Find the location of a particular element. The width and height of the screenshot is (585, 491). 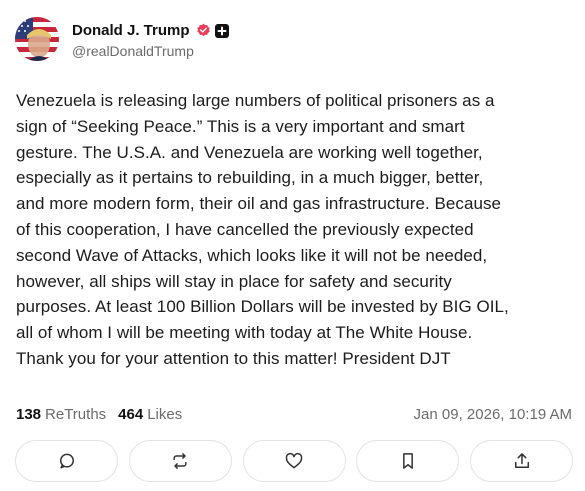

retruth-button is located at coordinates (180, 461).